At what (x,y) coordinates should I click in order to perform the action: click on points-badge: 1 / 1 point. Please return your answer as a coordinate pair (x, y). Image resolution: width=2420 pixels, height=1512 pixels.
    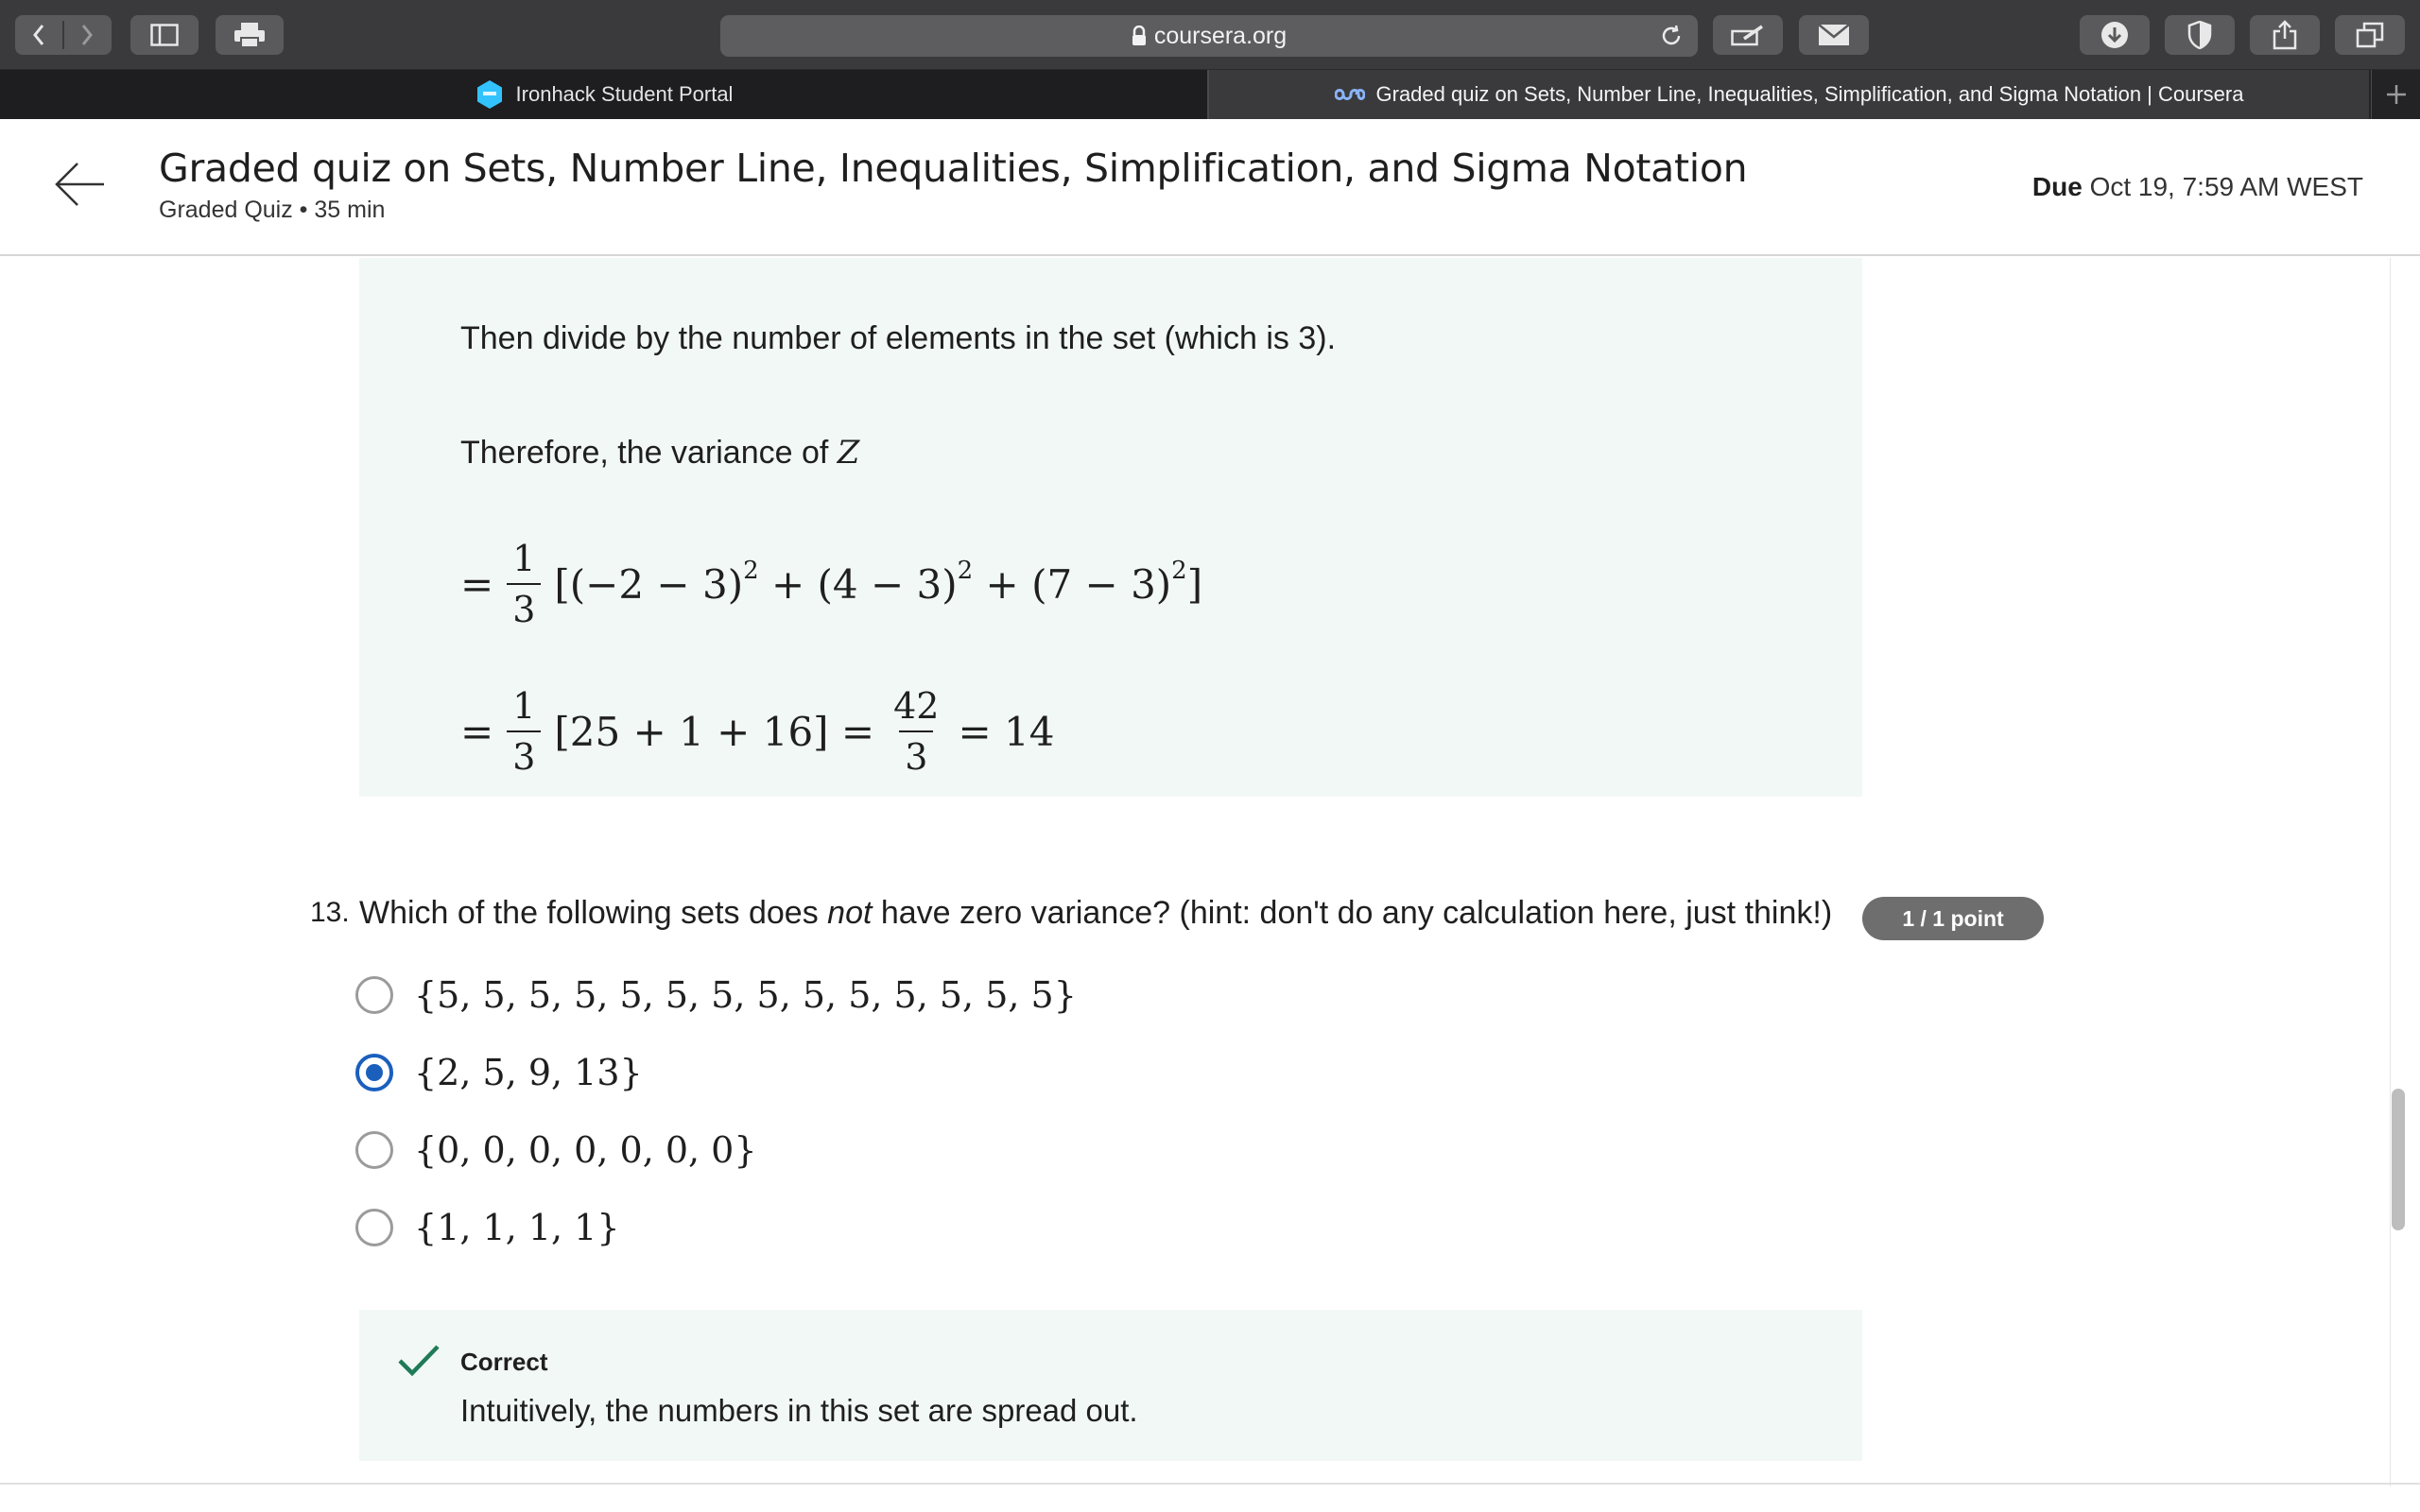
    Looking at the image, I should click on (1953, 918).